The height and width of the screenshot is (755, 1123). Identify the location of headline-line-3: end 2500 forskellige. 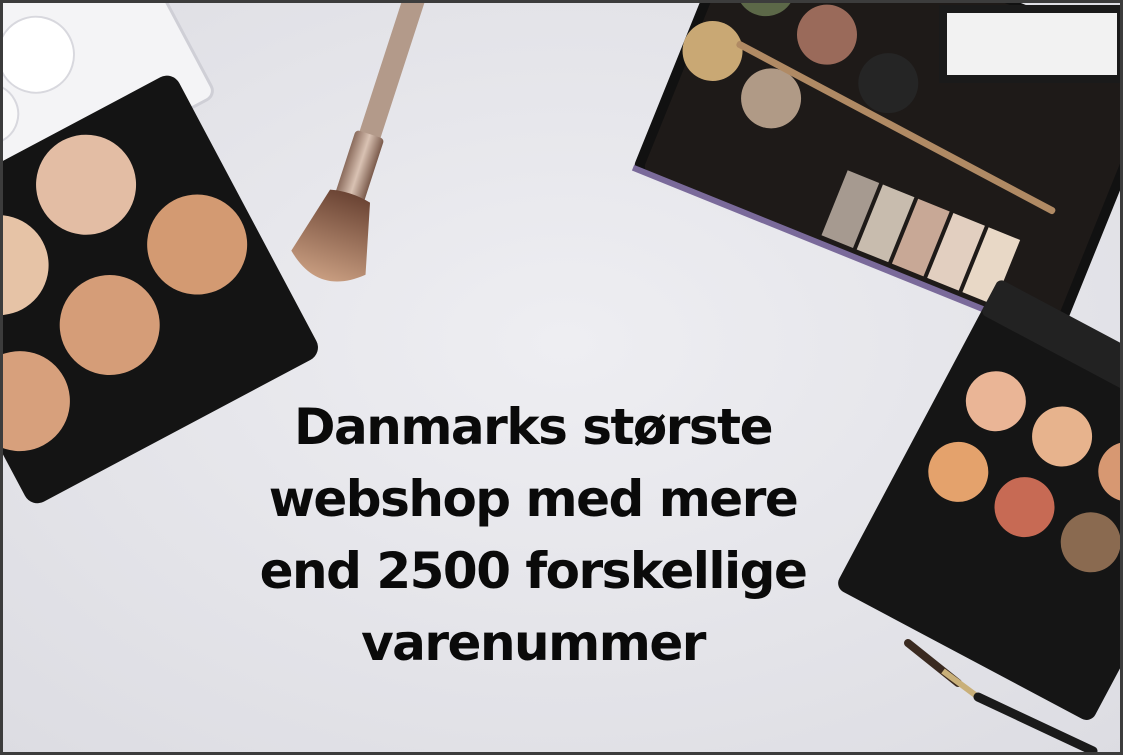
(533, 571).